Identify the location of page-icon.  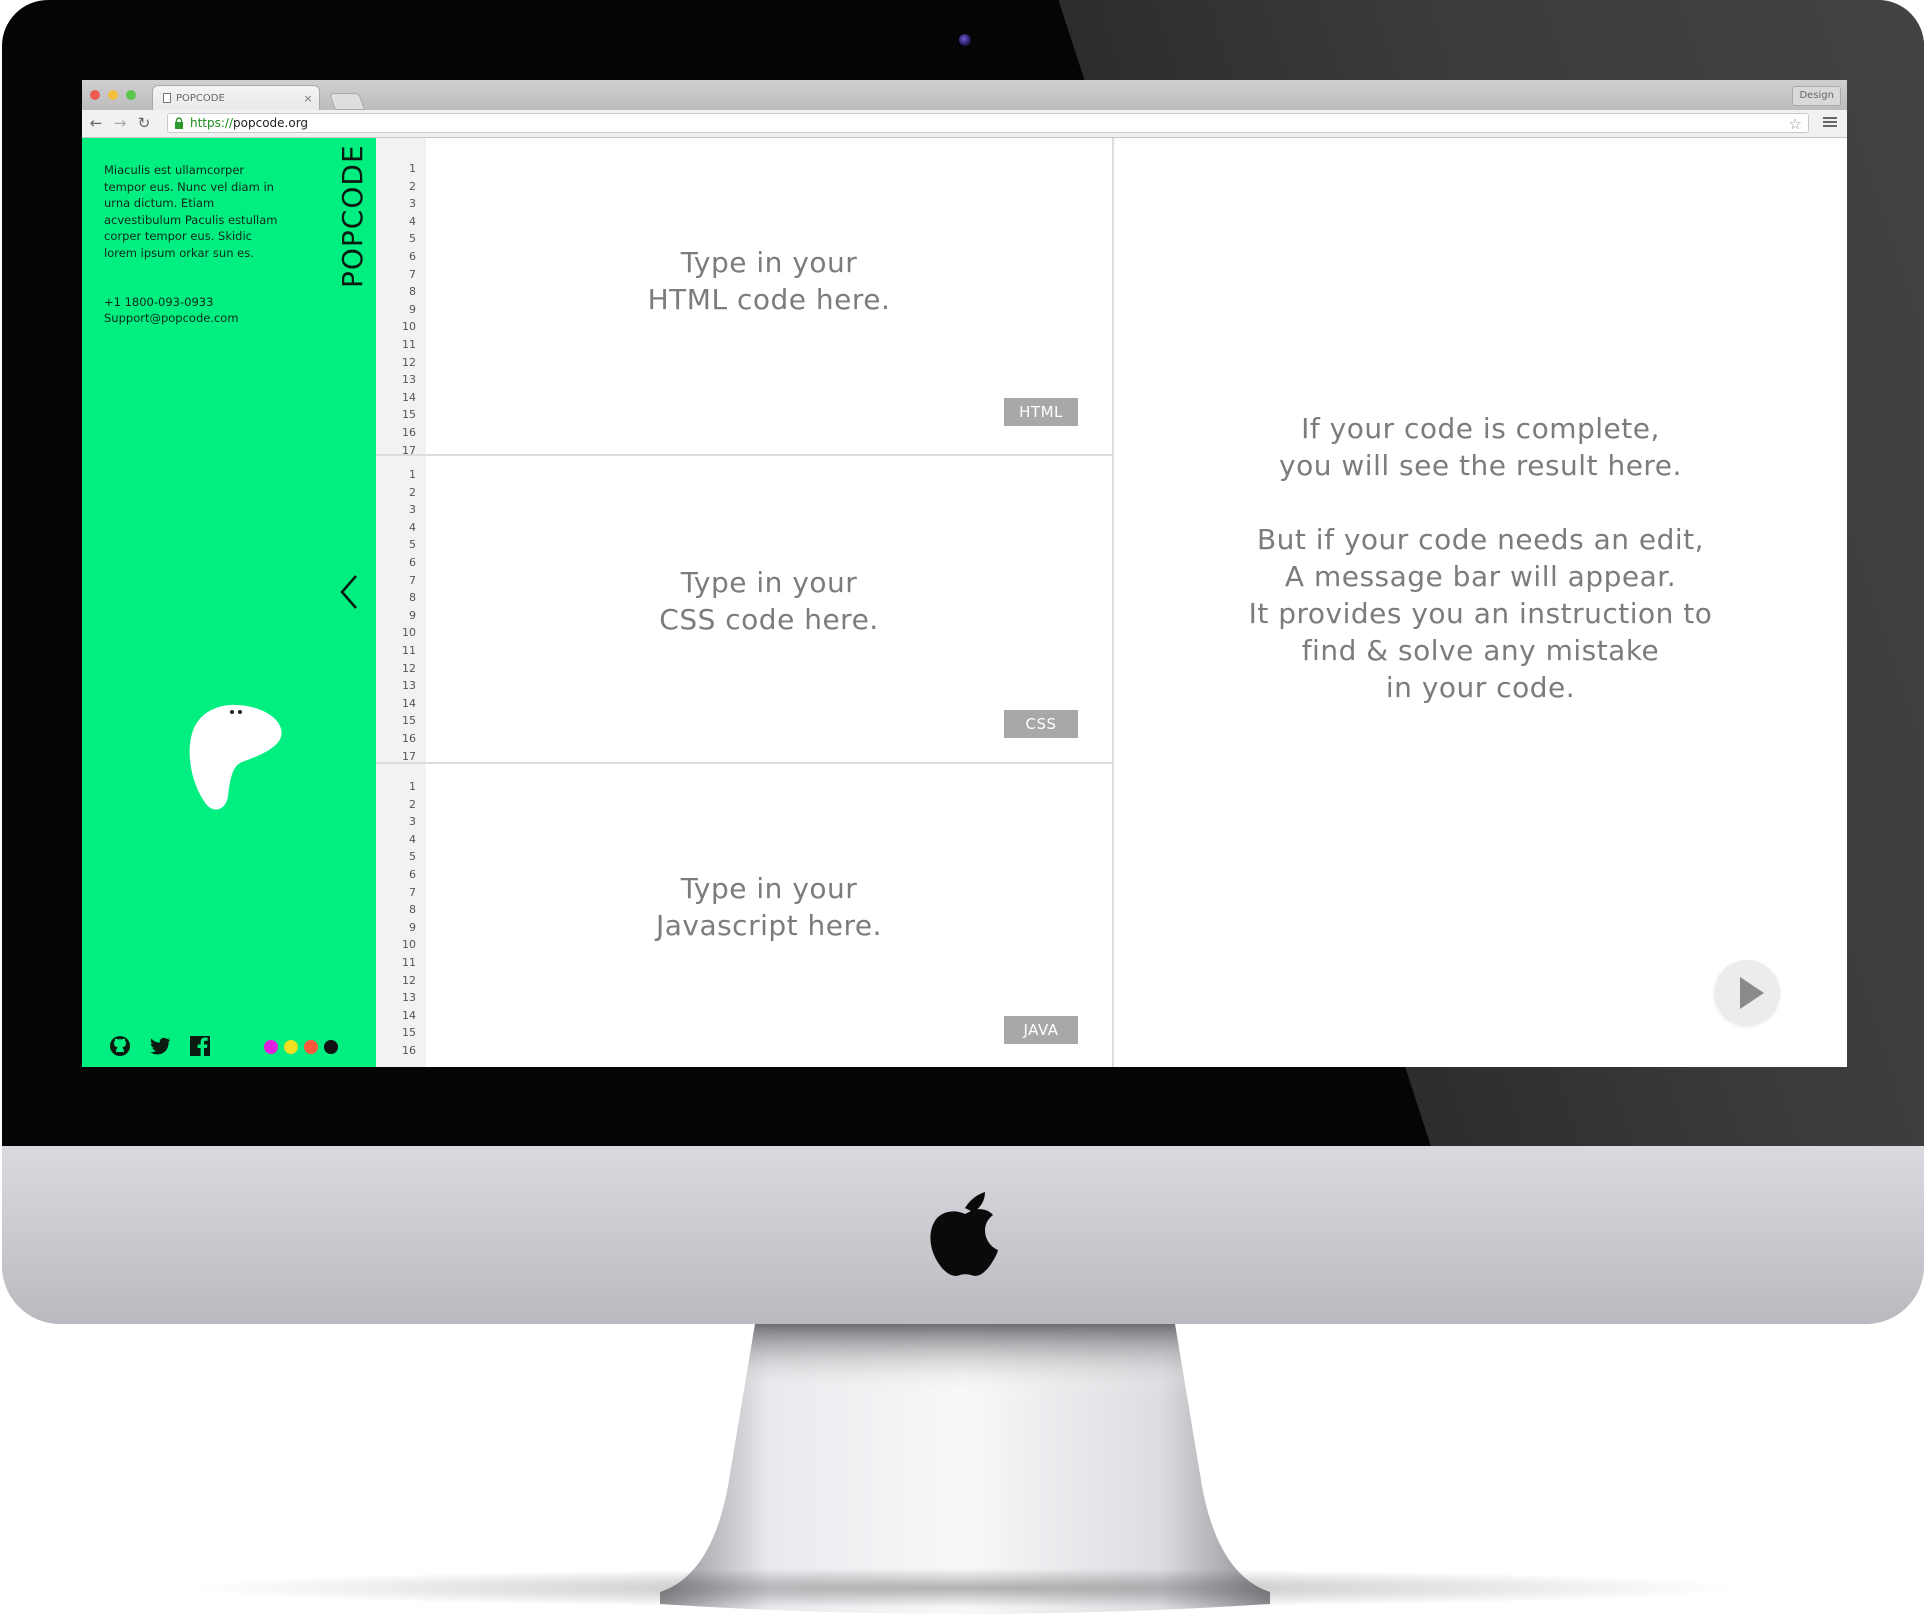
(167, 98).